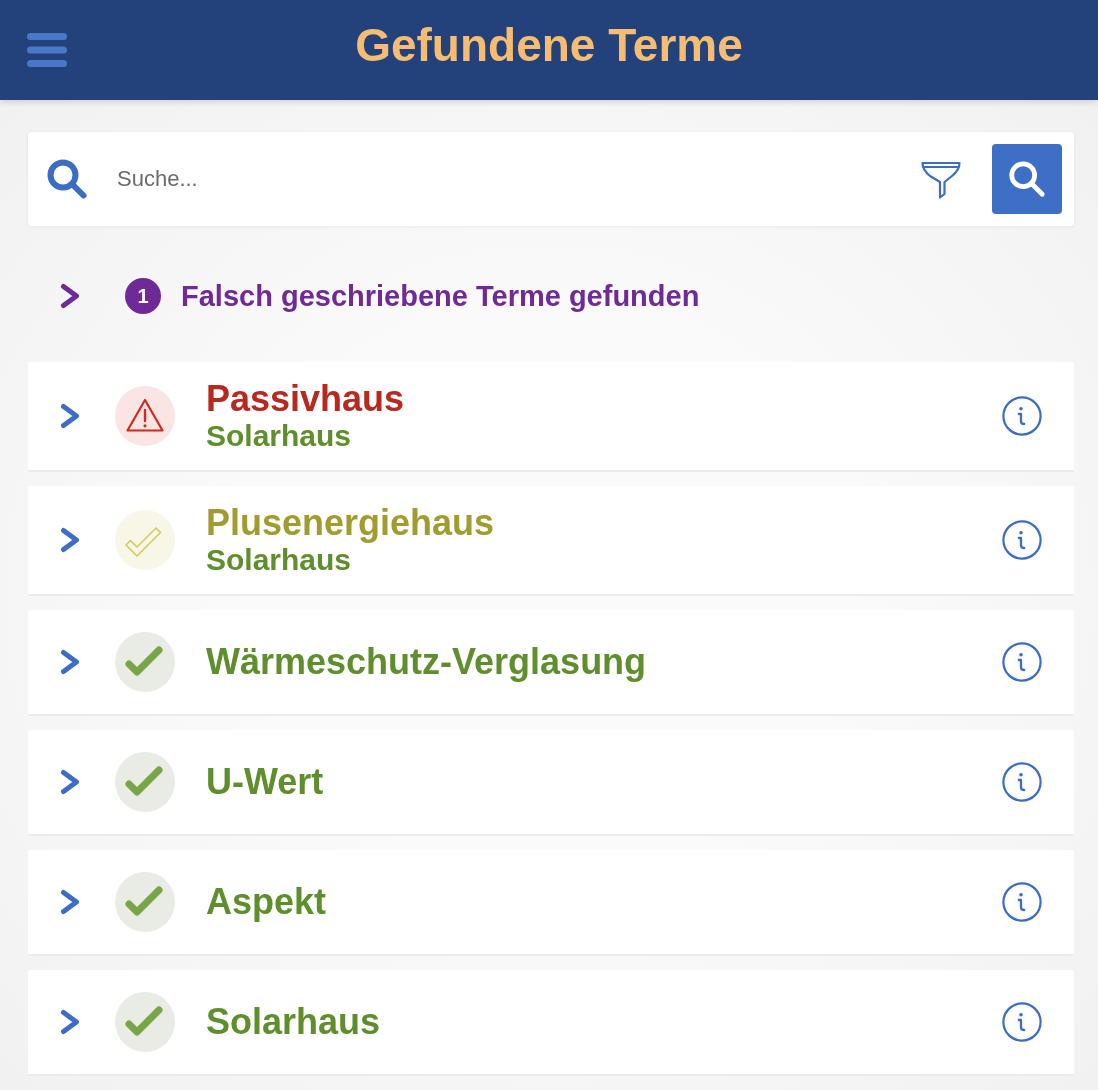  Describe the element at coordinates (549, 45) in the screenshot. I see `page-title: Gefundene Terme` at that location.